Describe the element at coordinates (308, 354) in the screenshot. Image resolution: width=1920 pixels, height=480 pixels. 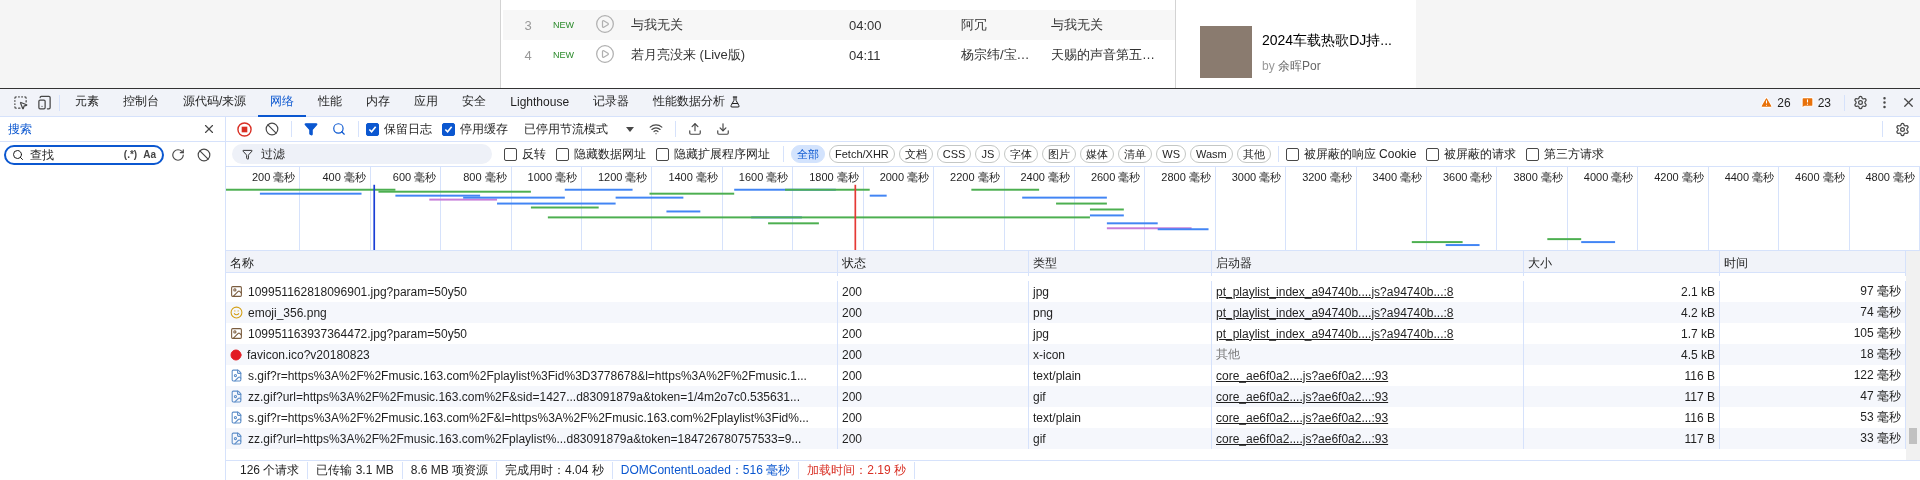
I see `request-name: favicon.ico?v20180823` at that location.